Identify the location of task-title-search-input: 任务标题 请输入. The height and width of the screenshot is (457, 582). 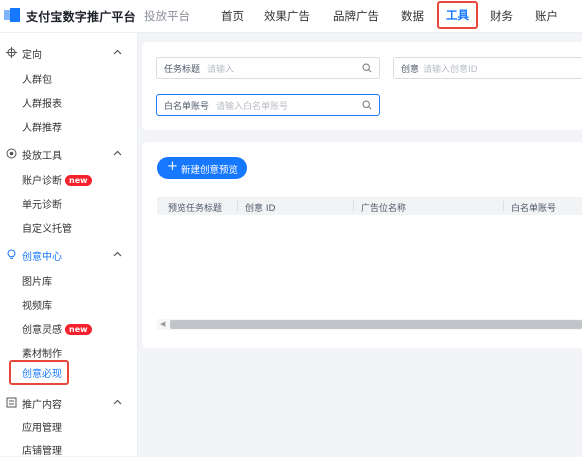
(268, 68).